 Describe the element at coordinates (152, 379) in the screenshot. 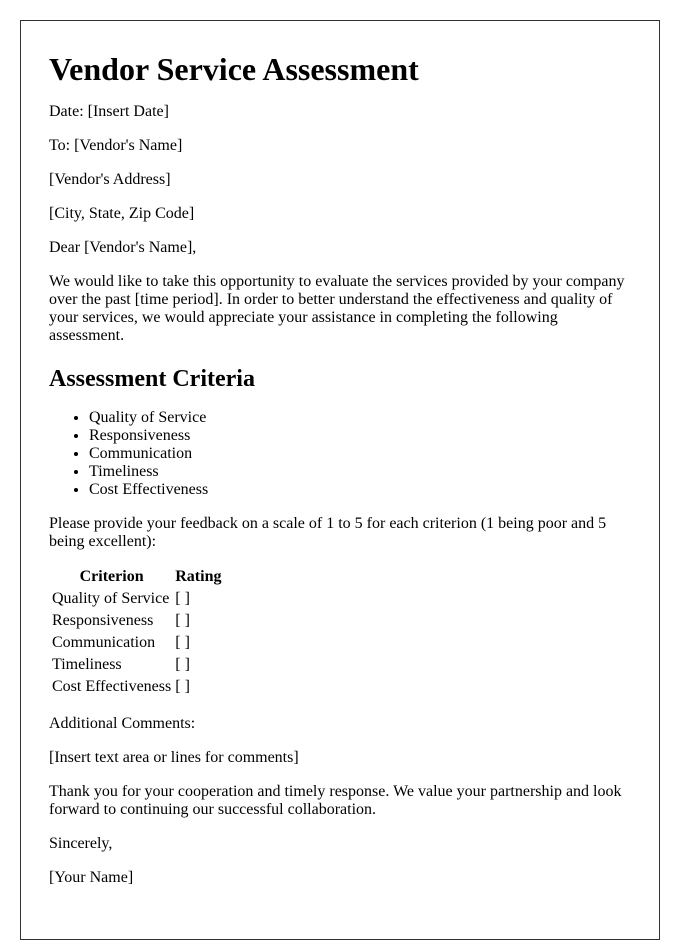

I see `criteria-heading: Assessment Criteria` at that location.